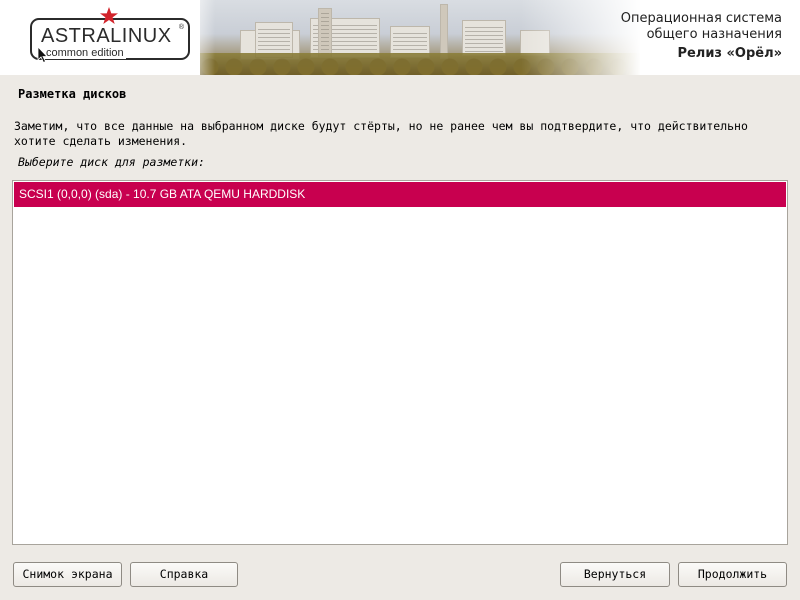 The width and height of the screenshot is (800, 600). Describe the element at coordinates (714, 34) in the screenshot. I see `os-title-line2: общего назначения` at that location.